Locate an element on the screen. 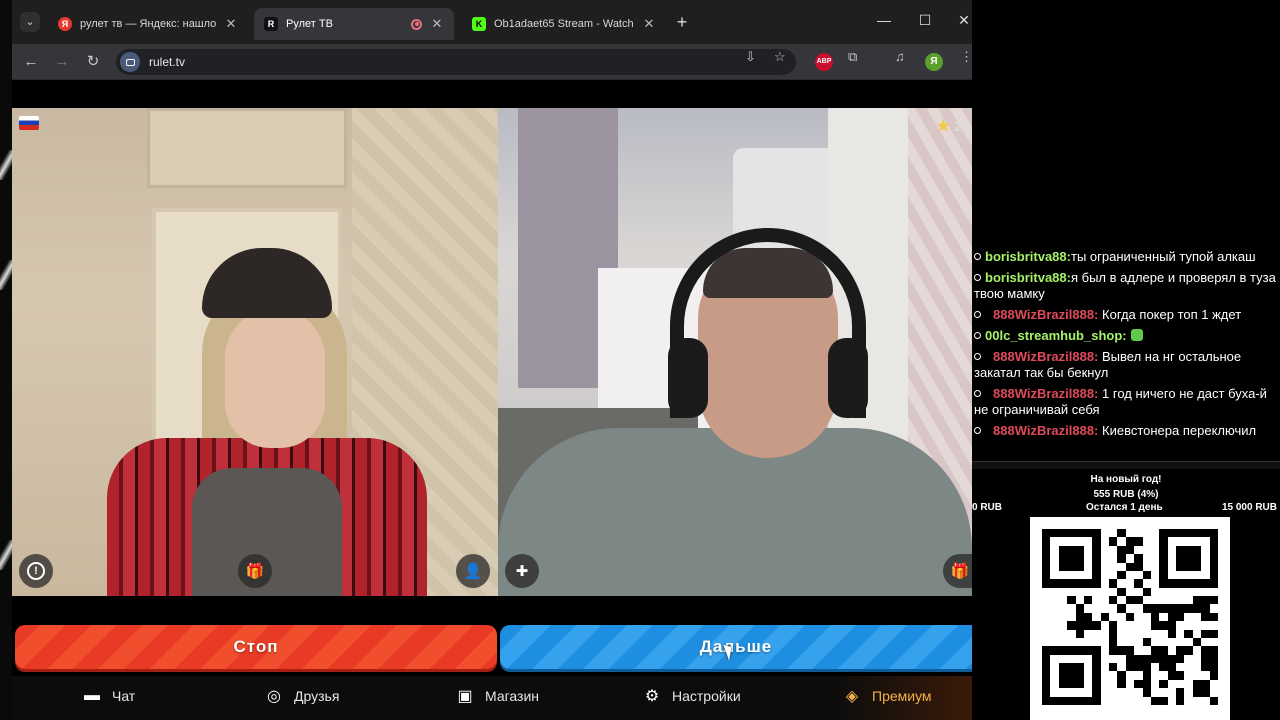 Image resolution: width=1280 pixels, height=720 pixels. games-button: ✚ is located at coordinates (522, 571).